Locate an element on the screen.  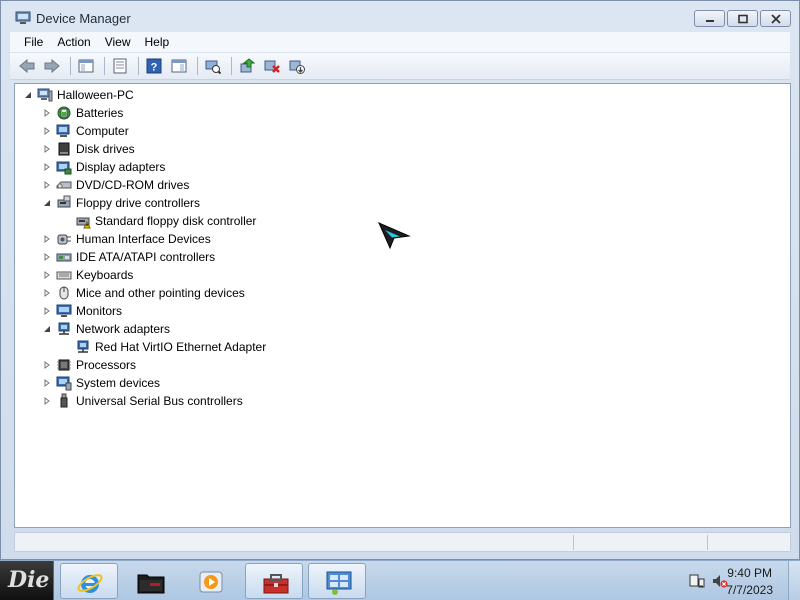
tree-node: Universal Serial Bus controllers is located at coordinates (142, 401).